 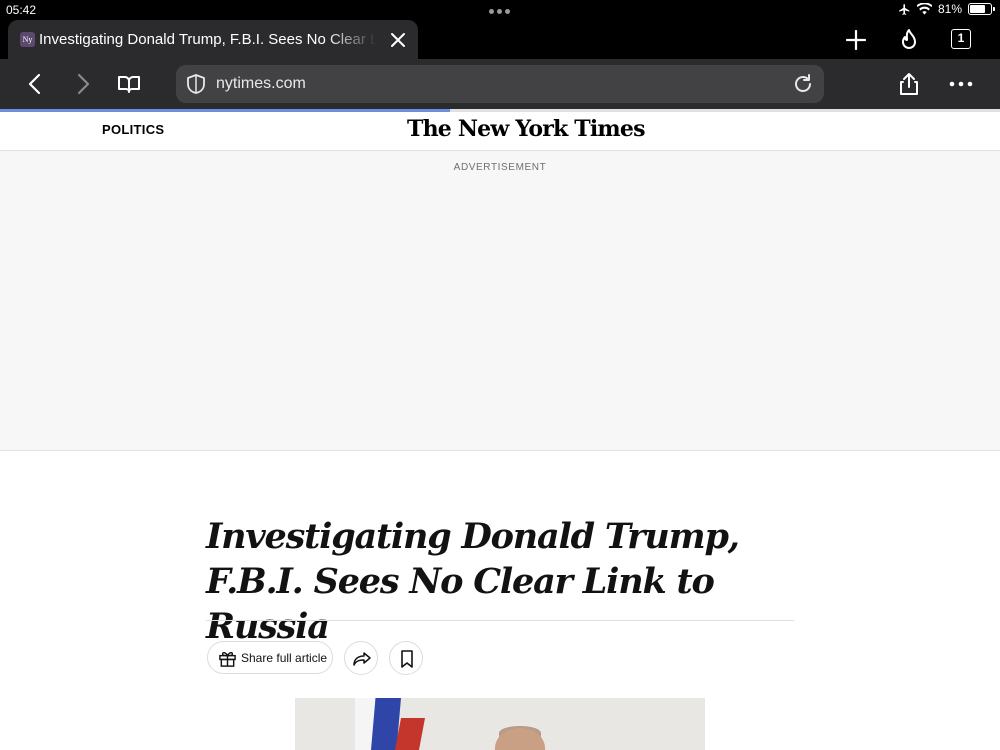 What do you see at coordinates (27, 39) in the screenshot?
I see `nyt-favicon: Ny` at bounding box center [27, 39].